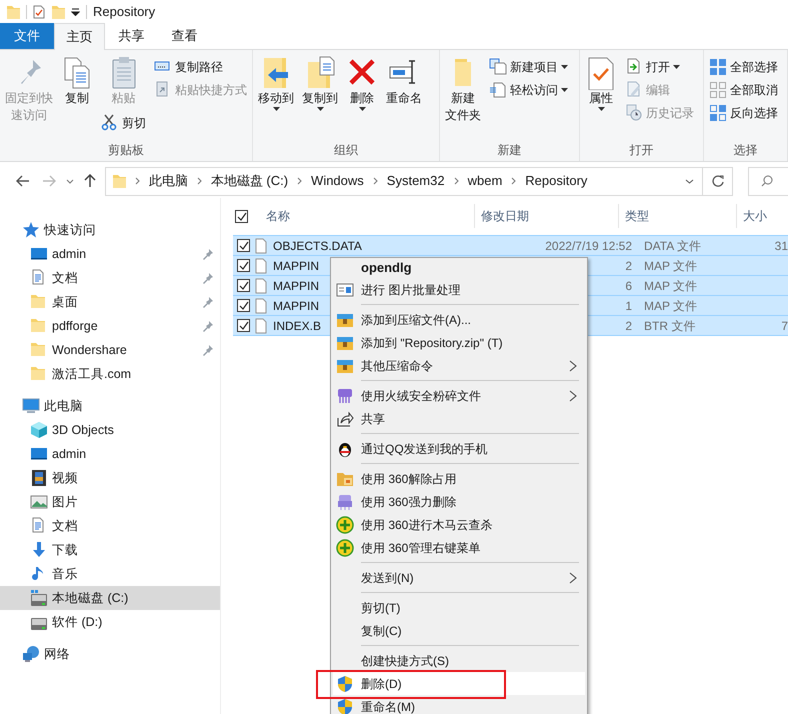 Image resolution: width=788 pixels, height=714 pixels. What do you see at coordinates (297, 325) in the screenshot?
I see `file-name: INDEX.B` at bounding box center [297, 325].